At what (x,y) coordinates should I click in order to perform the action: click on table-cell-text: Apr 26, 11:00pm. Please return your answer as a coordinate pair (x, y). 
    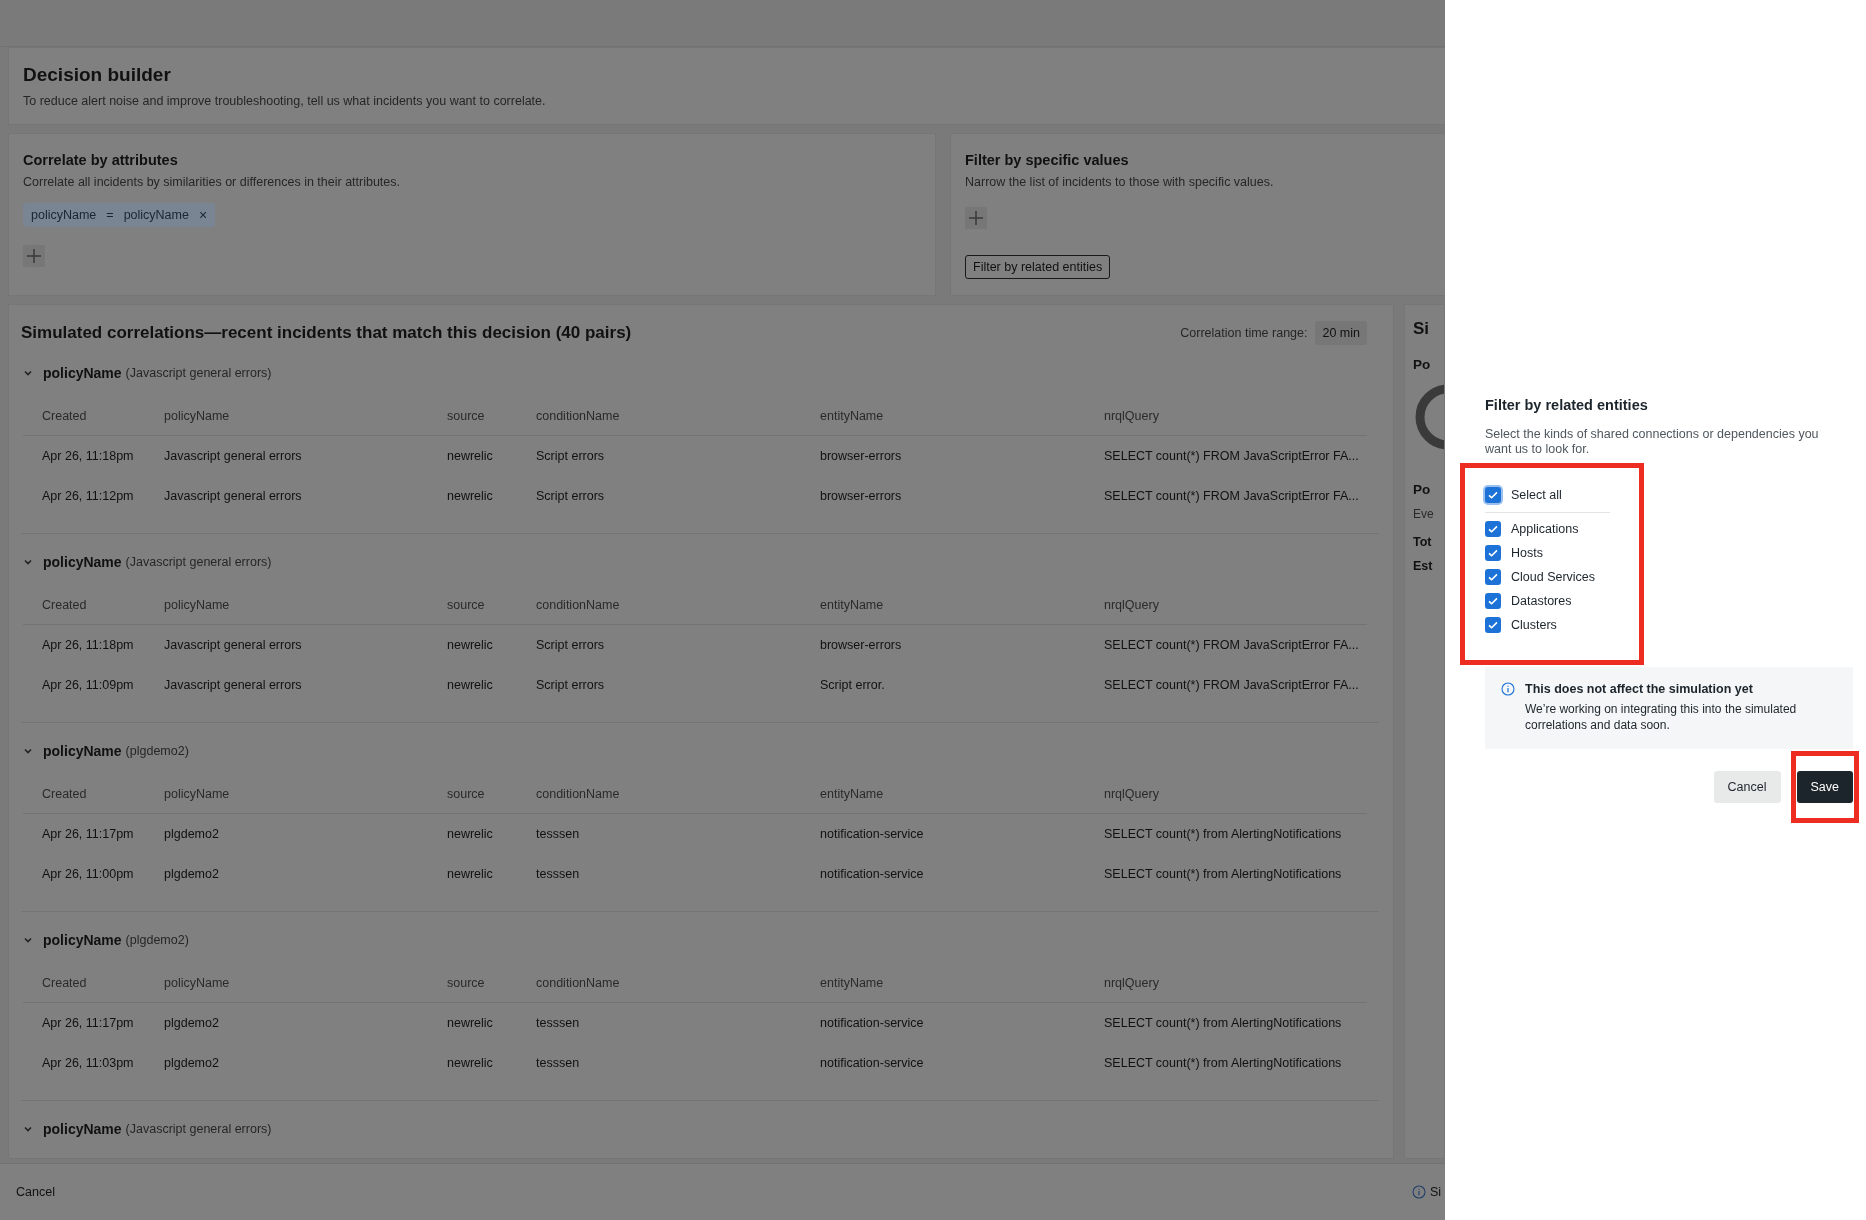
    Looking at the image, I should click on (88, 874).